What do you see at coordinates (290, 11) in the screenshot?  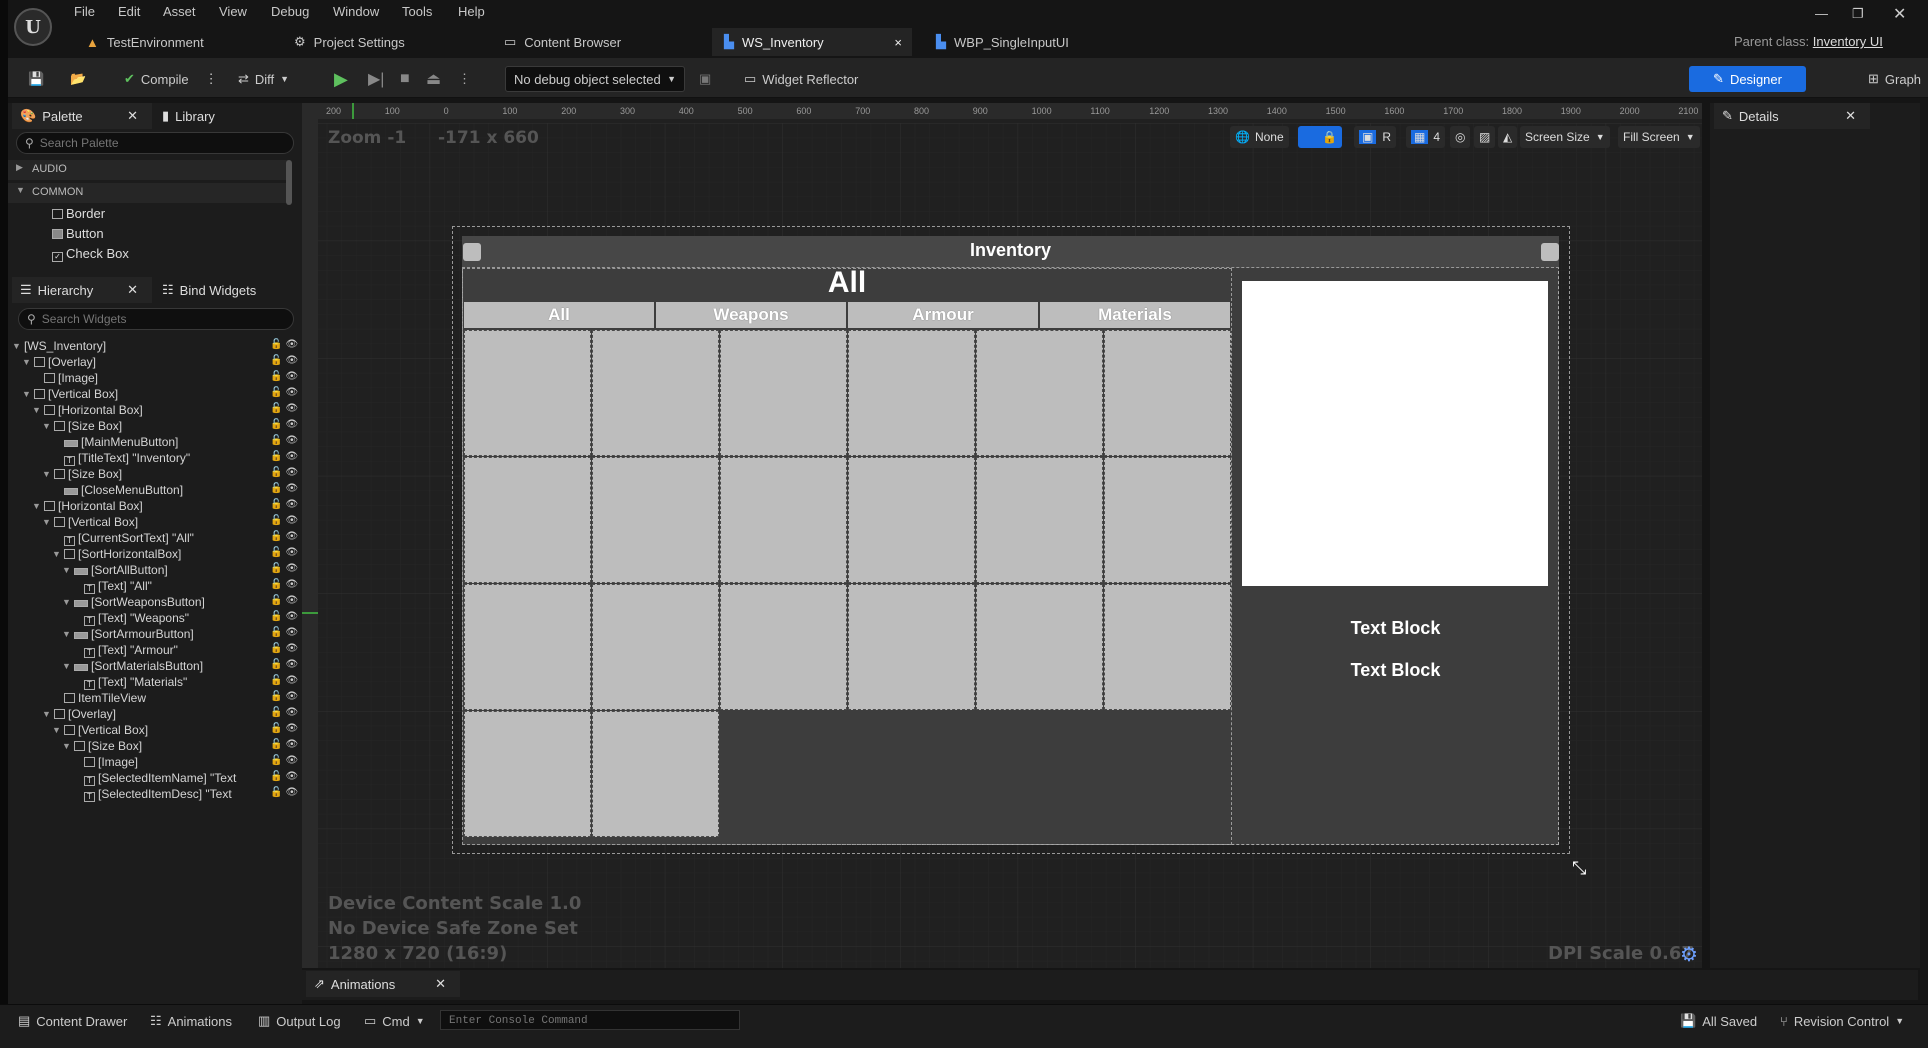 I see `menu-debug: Debug` at bounding box center [290, 11].